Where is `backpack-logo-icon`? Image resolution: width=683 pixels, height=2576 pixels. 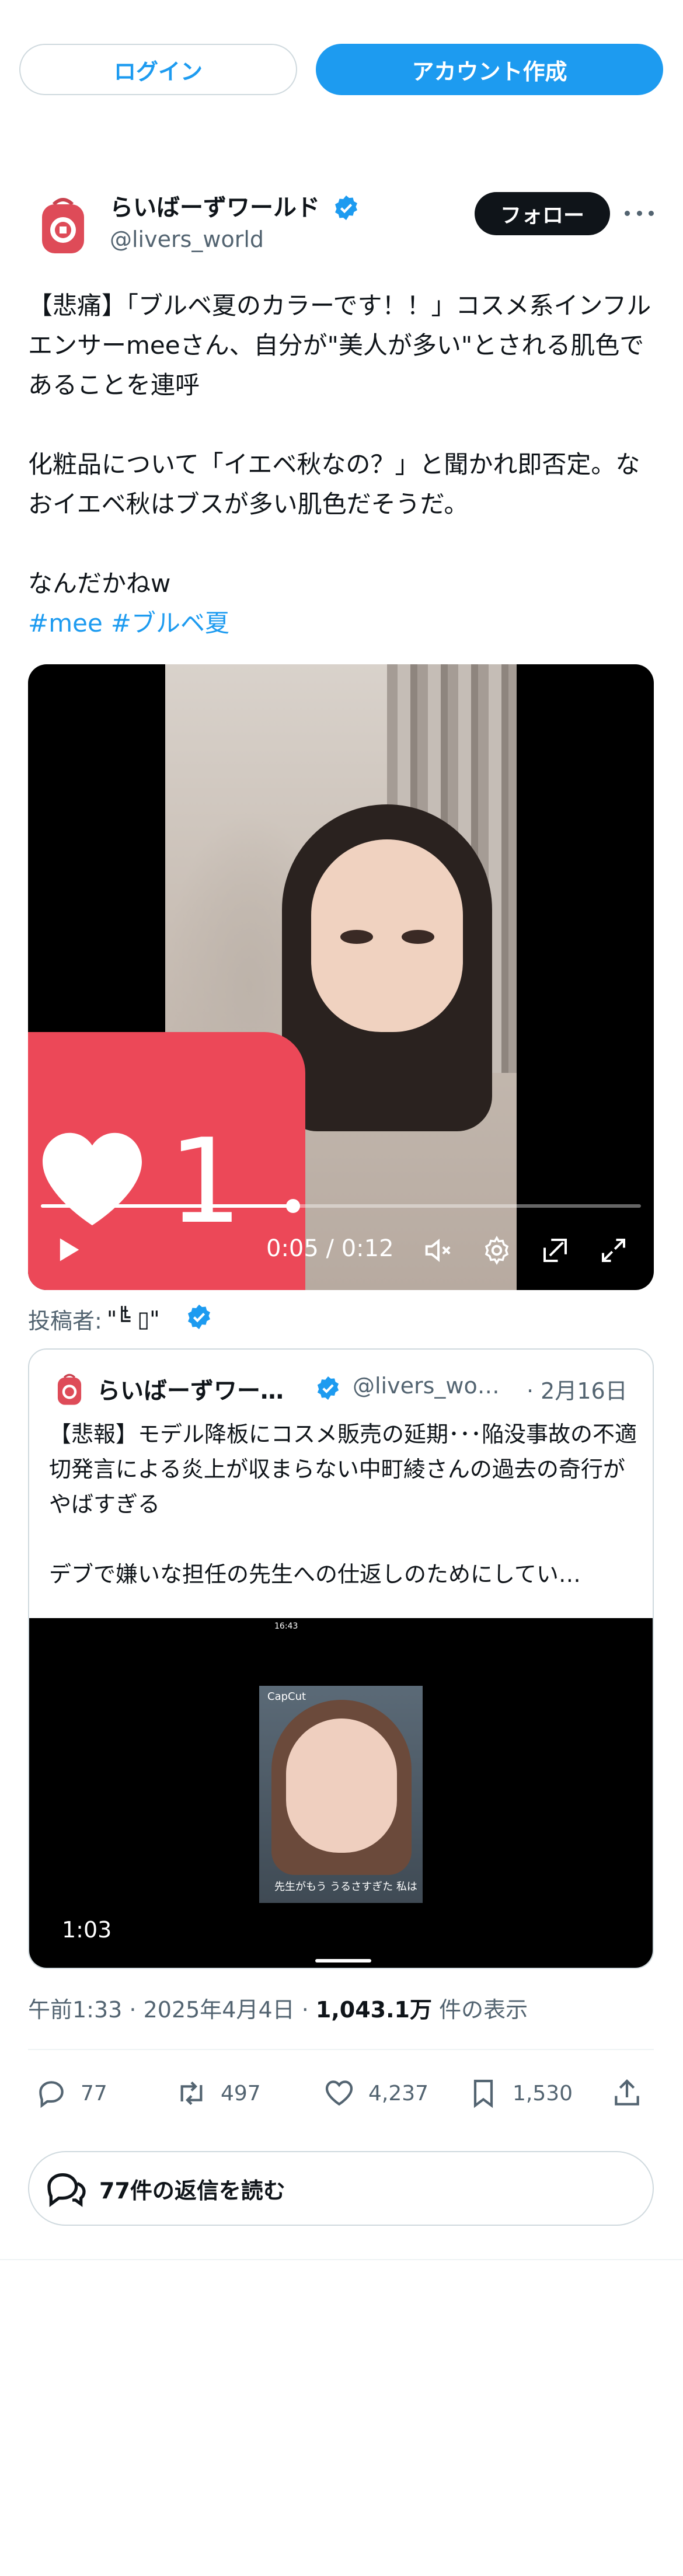
backpack-logo-icon is located at coordinates (63, 226).